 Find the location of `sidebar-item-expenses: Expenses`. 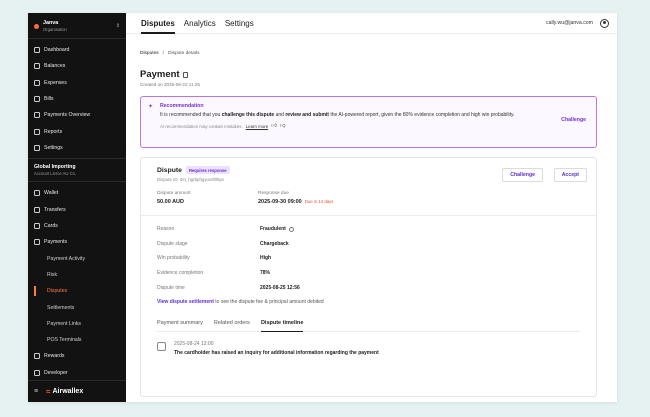

sidebar-item-expenses: Expenses is located at coordinates (77, 83).